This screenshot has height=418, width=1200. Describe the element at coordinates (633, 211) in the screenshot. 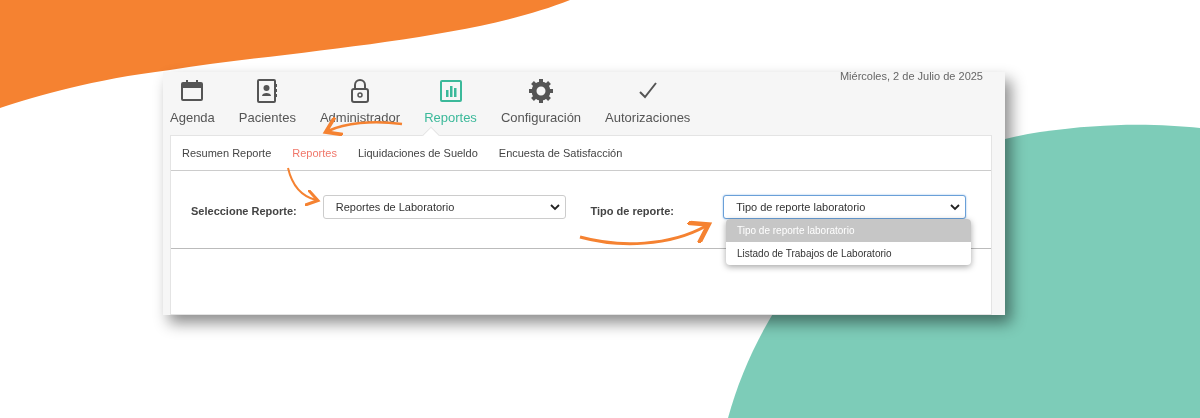

I see `field-label: Tipo de reporte:` at that location.